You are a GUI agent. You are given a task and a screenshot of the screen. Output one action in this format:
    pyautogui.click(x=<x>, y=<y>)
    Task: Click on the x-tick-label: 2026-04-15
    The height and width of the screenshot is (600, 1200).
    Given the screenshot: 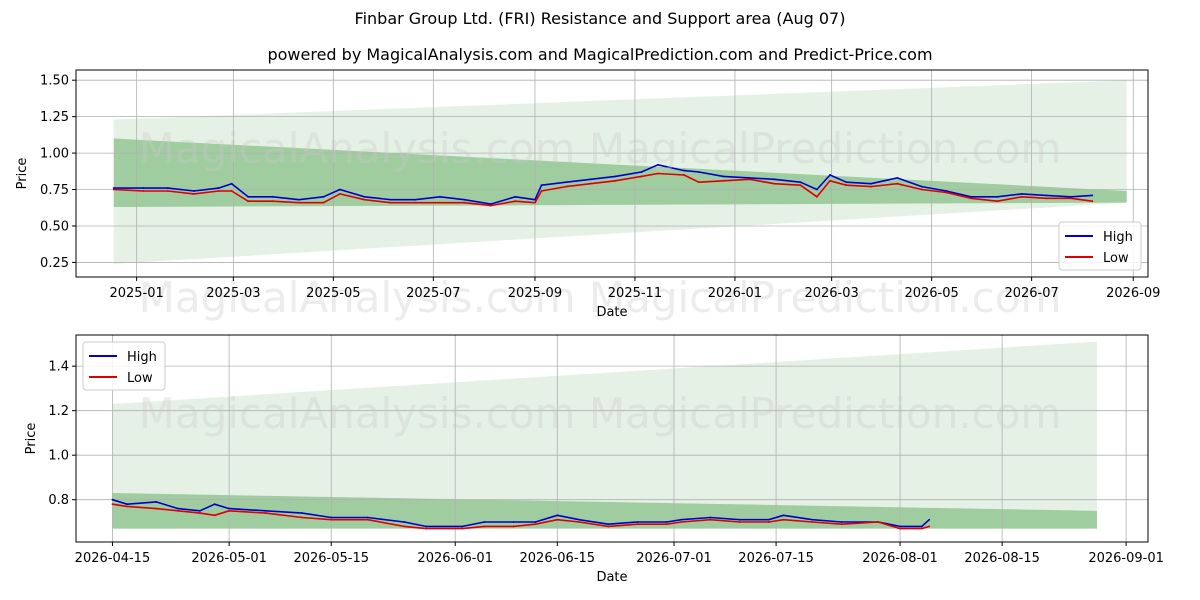 What is the action you would take?
    pyautogui.click(x=113, y=558)
    